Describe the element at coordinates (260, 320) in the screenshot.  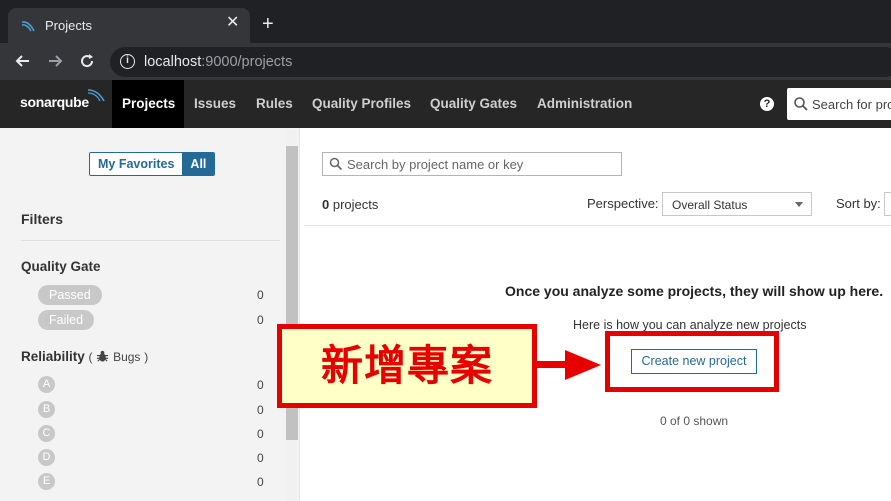
I see `quality-gate-failed-count: 0` at that location.